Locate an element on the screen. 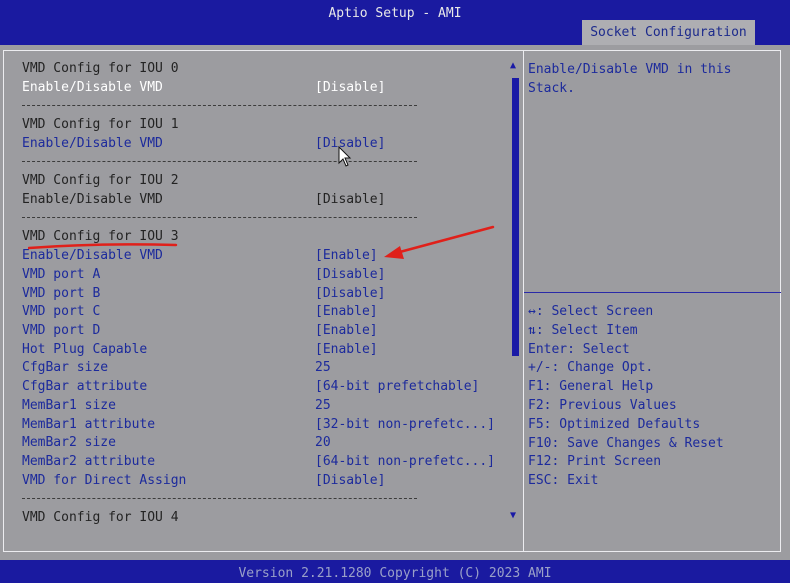 The image size is (790, 583). setting-label: VMD port D is located at coordinates (61, 330).